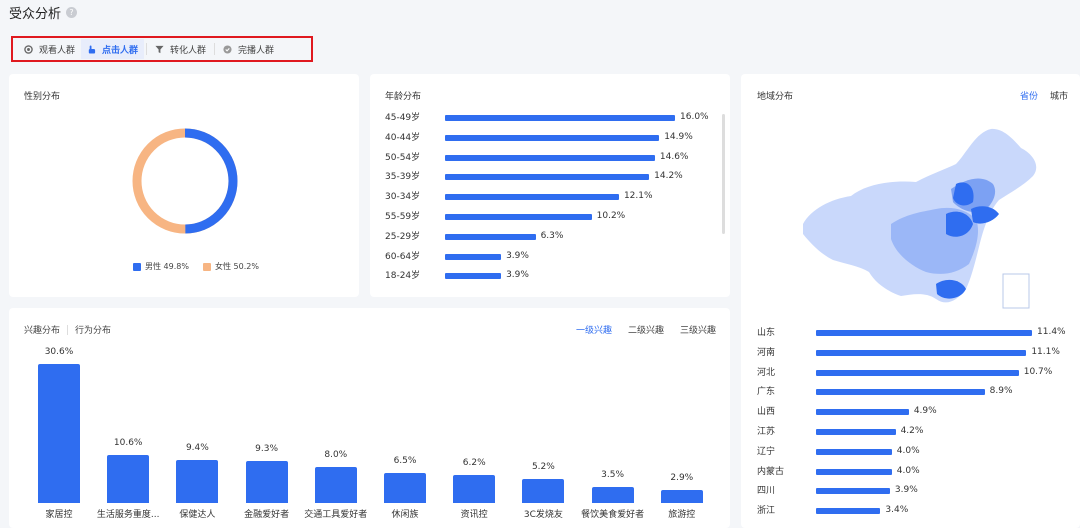 Image resolution: width=1080 pixels, height=528 pixels. Describe the element at coordinates (474, 462) in the screenshot. I see `interest-value-label: 6.2%` at that location.